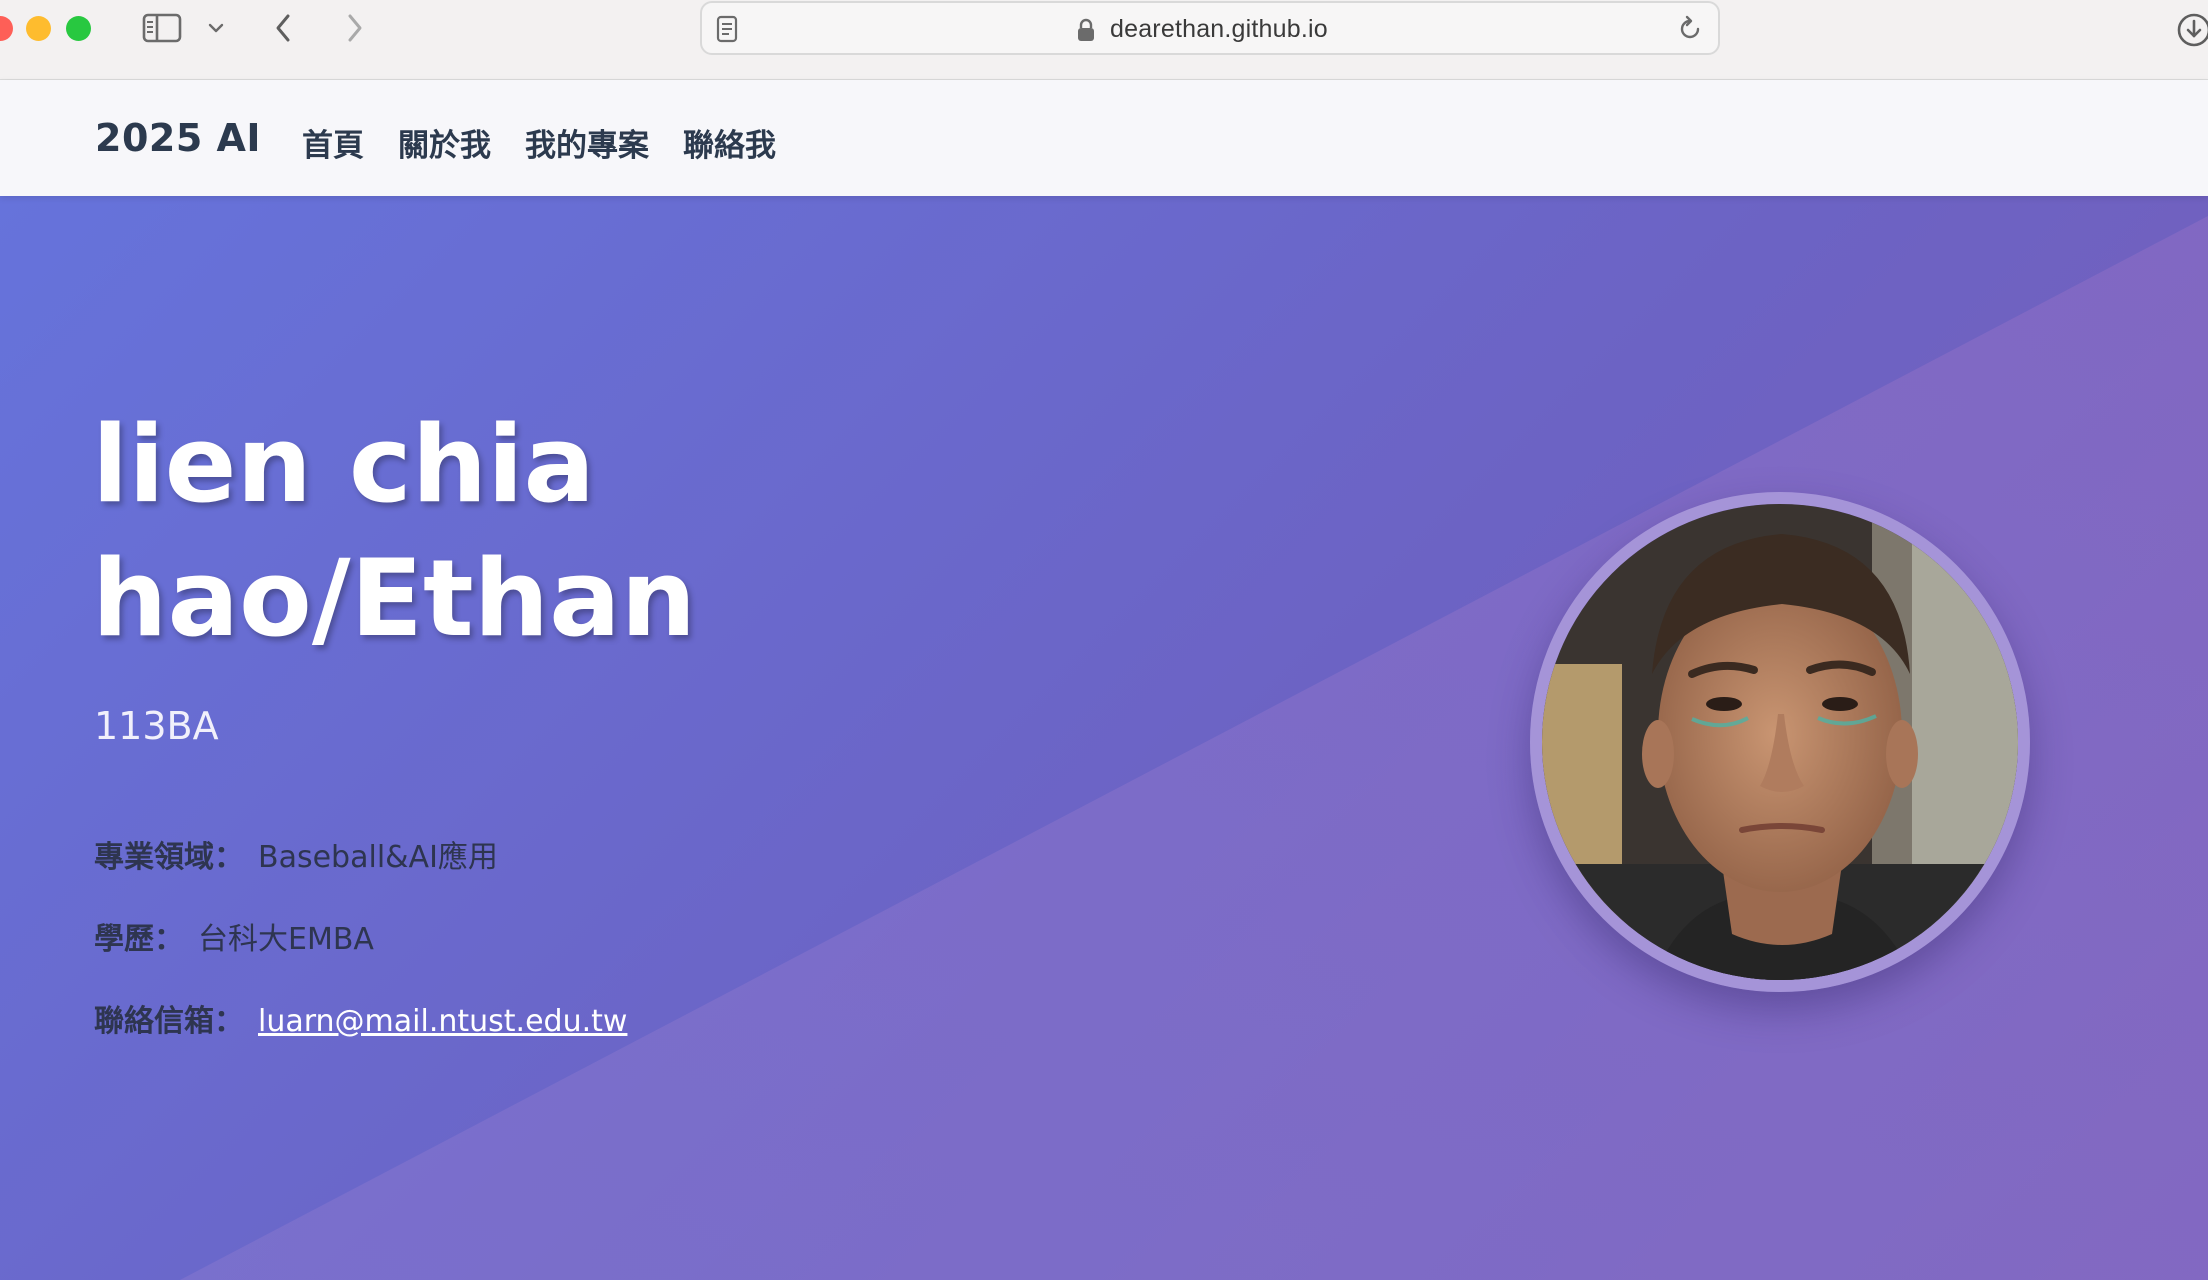 The width and height of the screenshot is (2208, 1280). I want to click on lock-icon, so click(1086, 32).